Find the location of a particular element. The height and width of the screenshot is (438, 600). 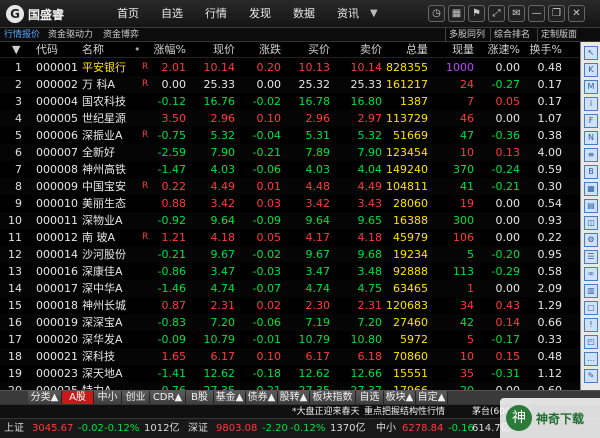

sort-icon: ≡ is located at coordinates (591, 155).